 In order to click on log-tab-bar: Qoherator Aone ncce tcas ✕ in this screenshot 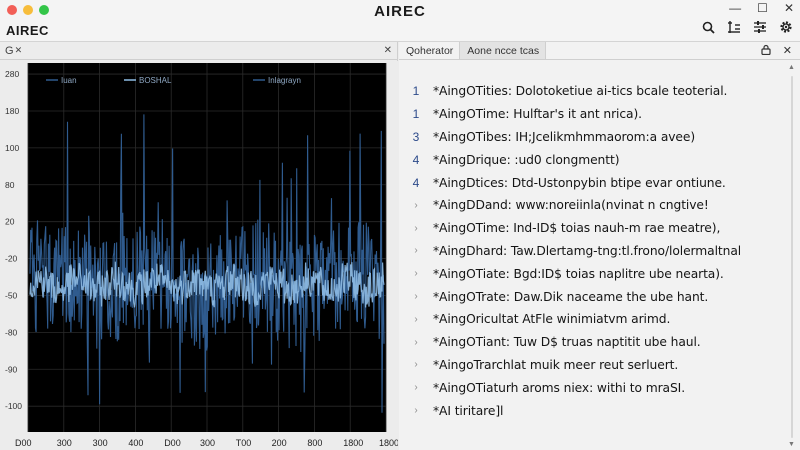, I will do `click(599, 51)`.